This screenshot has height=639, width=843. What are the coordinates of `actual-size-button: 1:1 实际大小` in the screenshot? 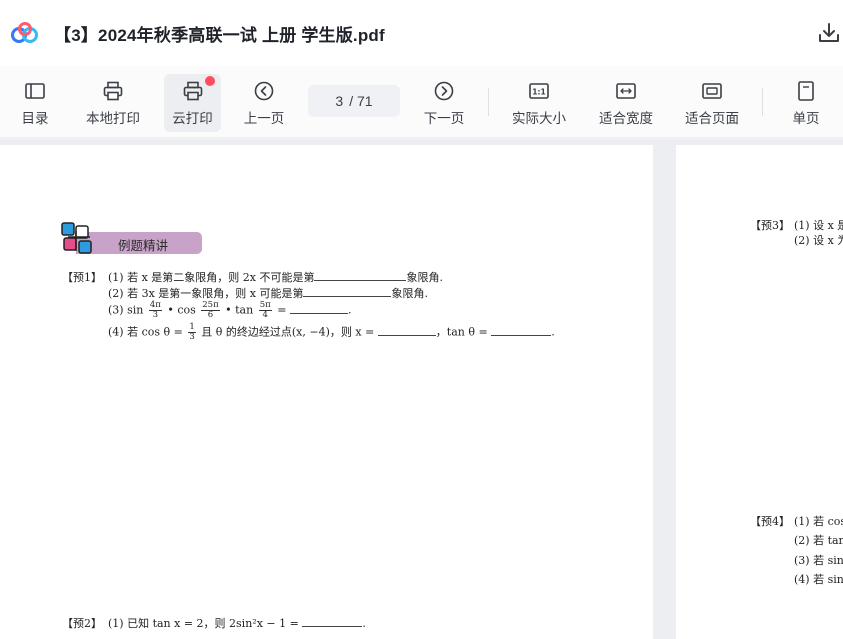 It's located at (539, 103).